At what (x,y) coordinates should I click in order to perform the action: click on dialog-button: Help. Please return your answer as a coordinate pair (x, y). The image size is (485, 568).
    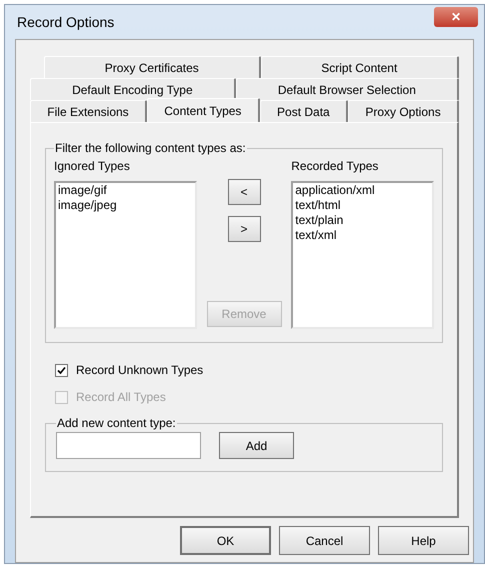
    Looking at the image, I should click on (423, 540).